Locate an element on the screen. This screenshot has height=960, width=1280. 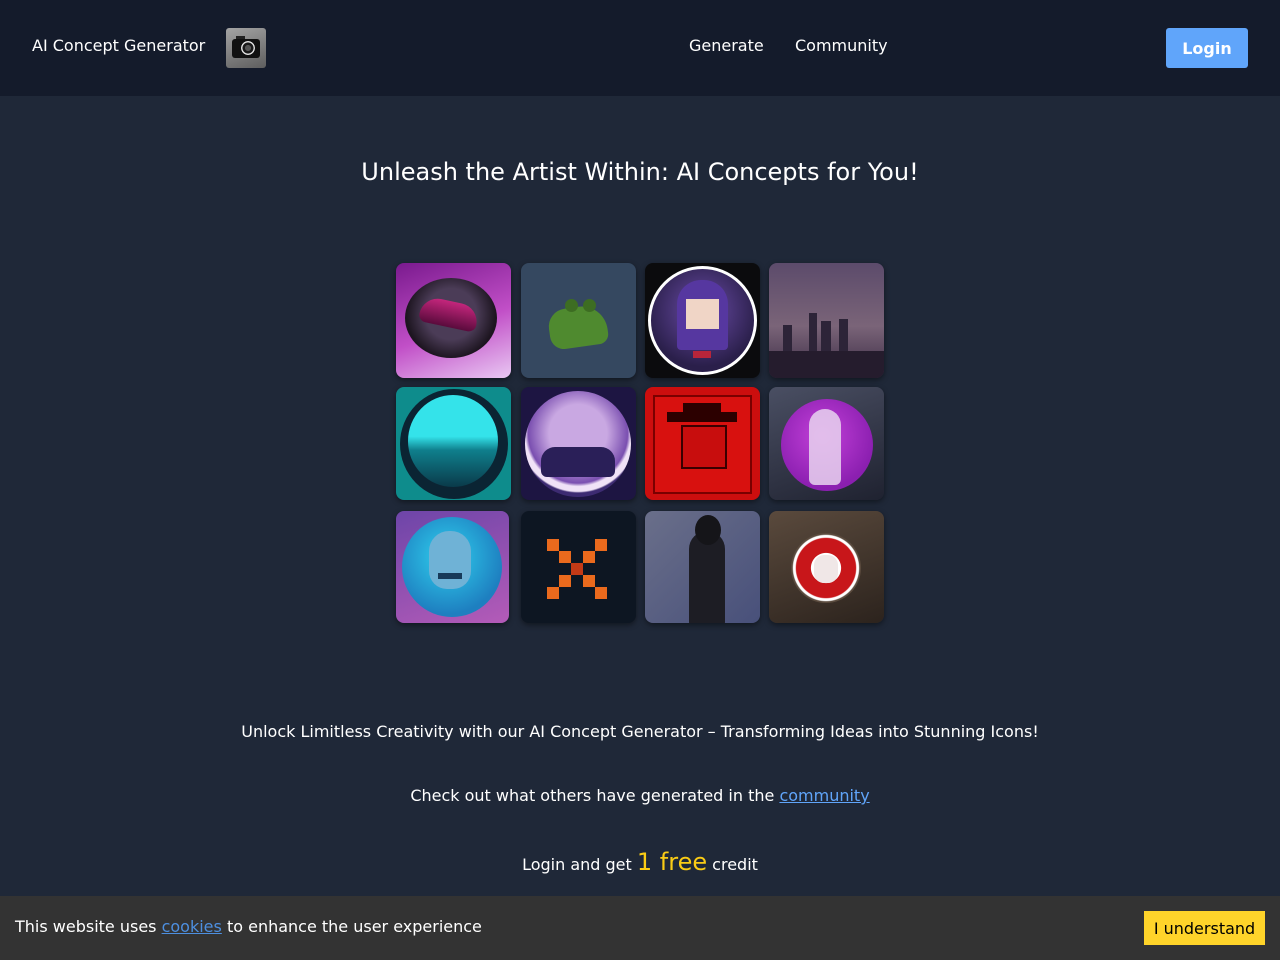
example-icons-gallery is located at coordinates (640, 443).